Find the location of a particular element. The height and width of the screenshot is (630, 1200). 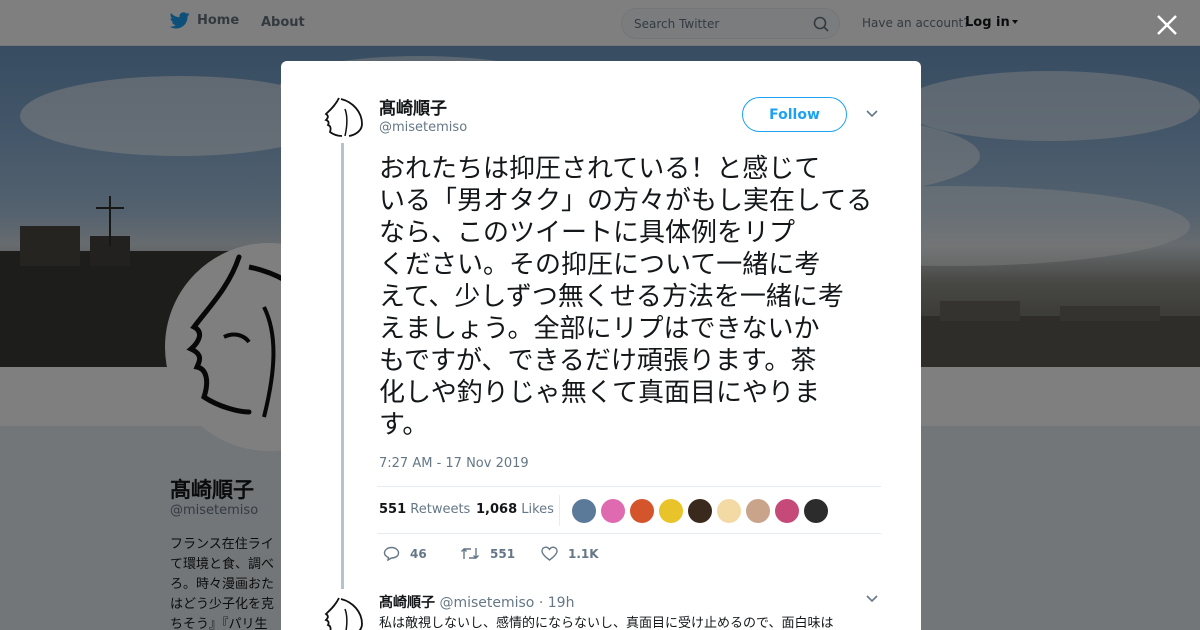

retweet-action-count: 551 is located at coordinates (503, 553).